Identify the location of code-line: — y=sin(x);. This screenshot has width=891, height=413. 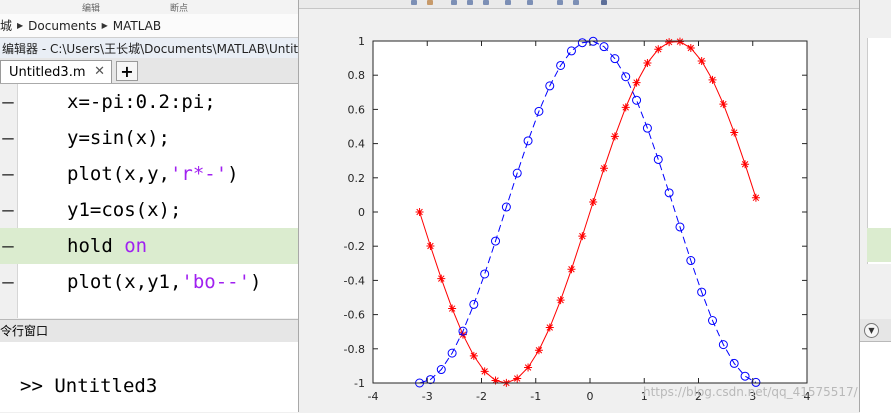
(150, 138).